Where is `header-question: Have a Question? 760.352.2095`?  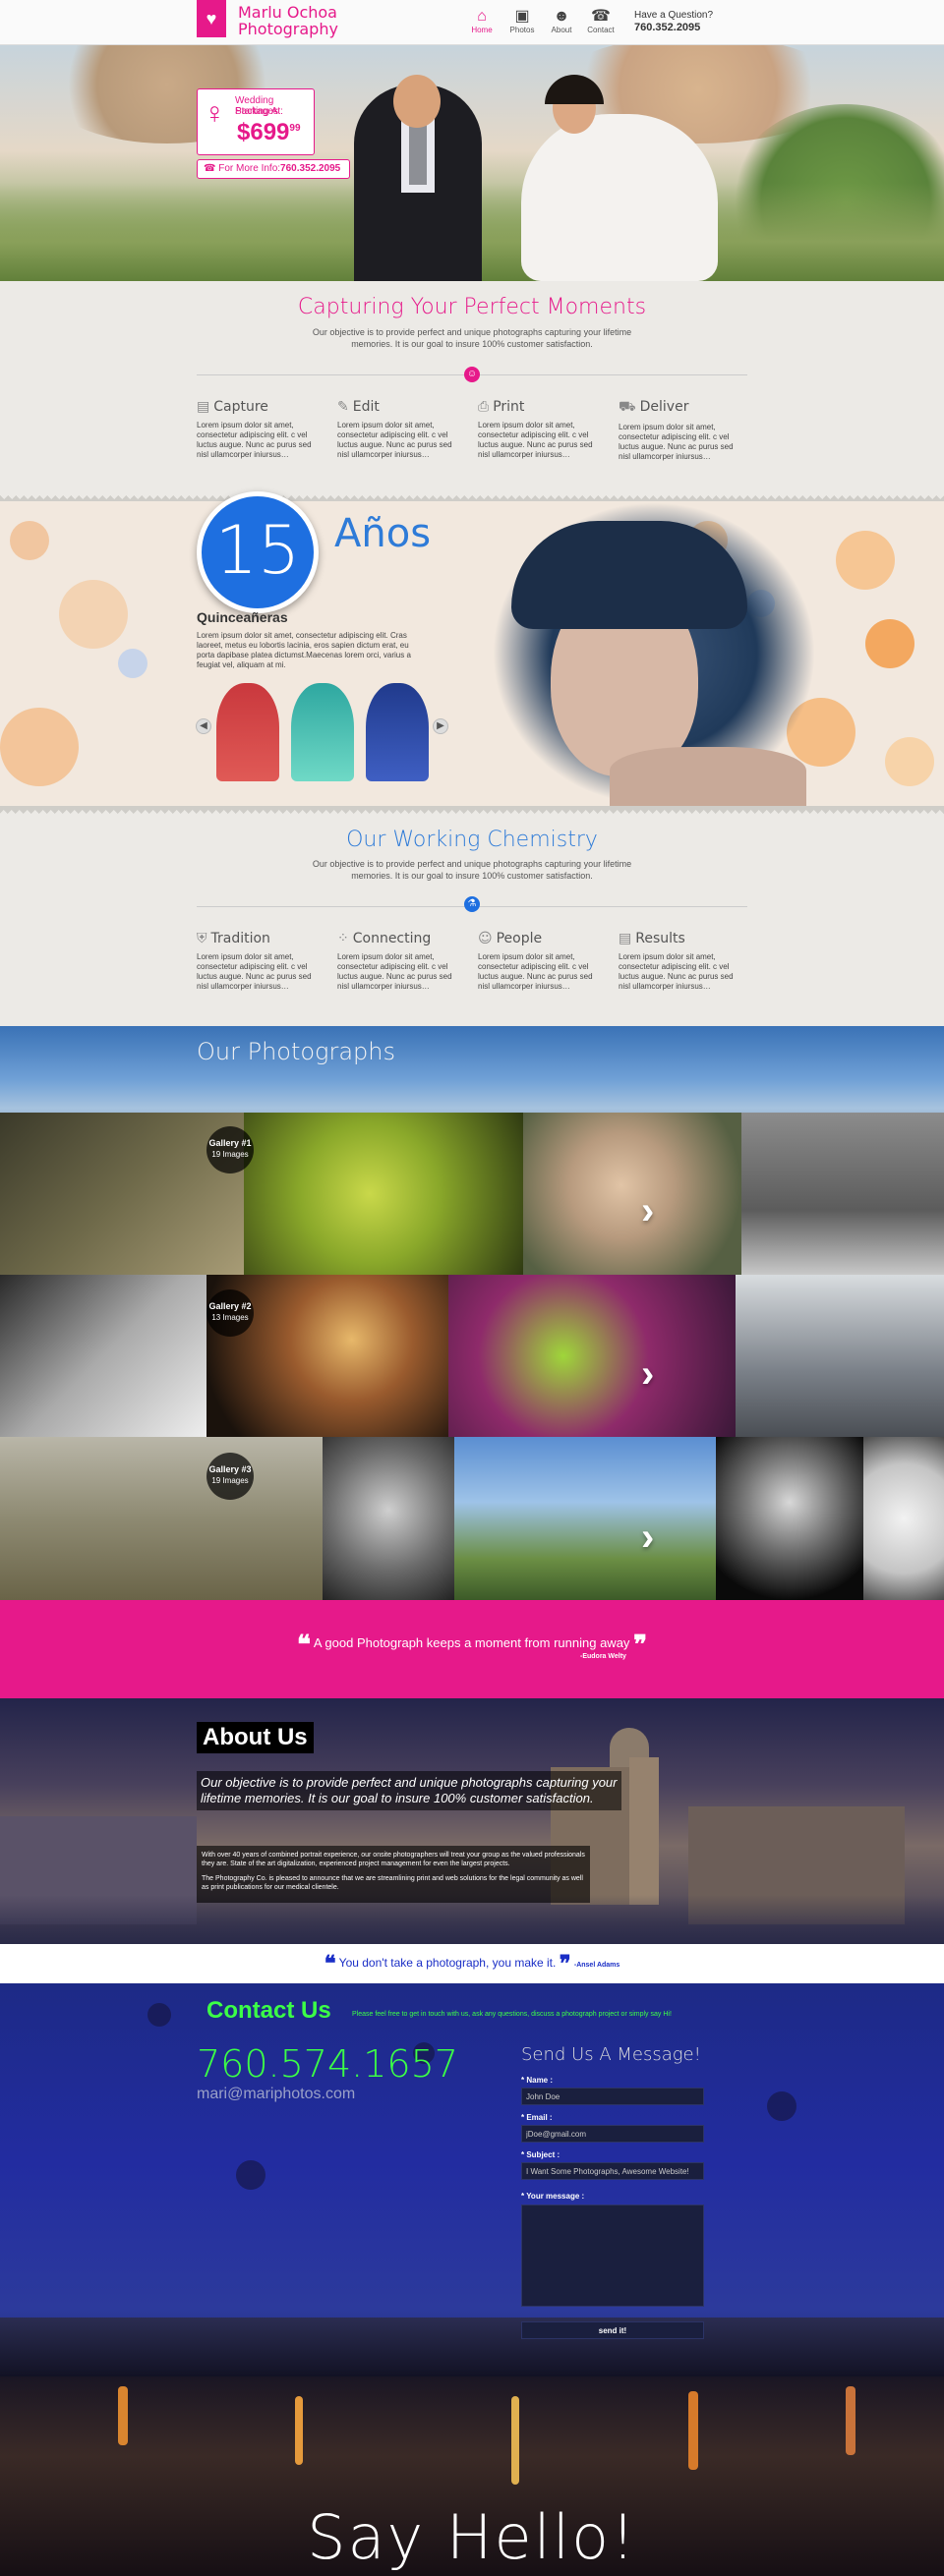
header-question: Have a Question? 760.352.2095 is located at coordinates (673, 22).